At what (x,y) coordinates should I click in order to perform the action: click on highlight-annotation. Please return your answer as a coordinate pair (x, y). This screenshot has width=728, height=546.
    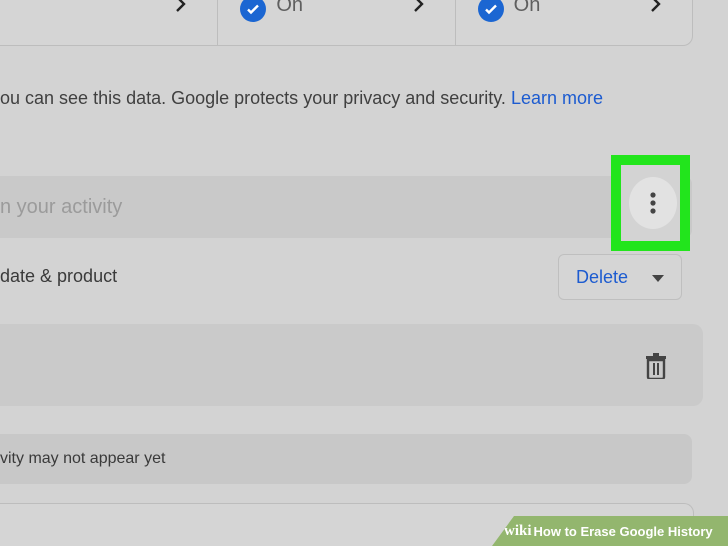
    Looking at the image, I should click on (650, 203).